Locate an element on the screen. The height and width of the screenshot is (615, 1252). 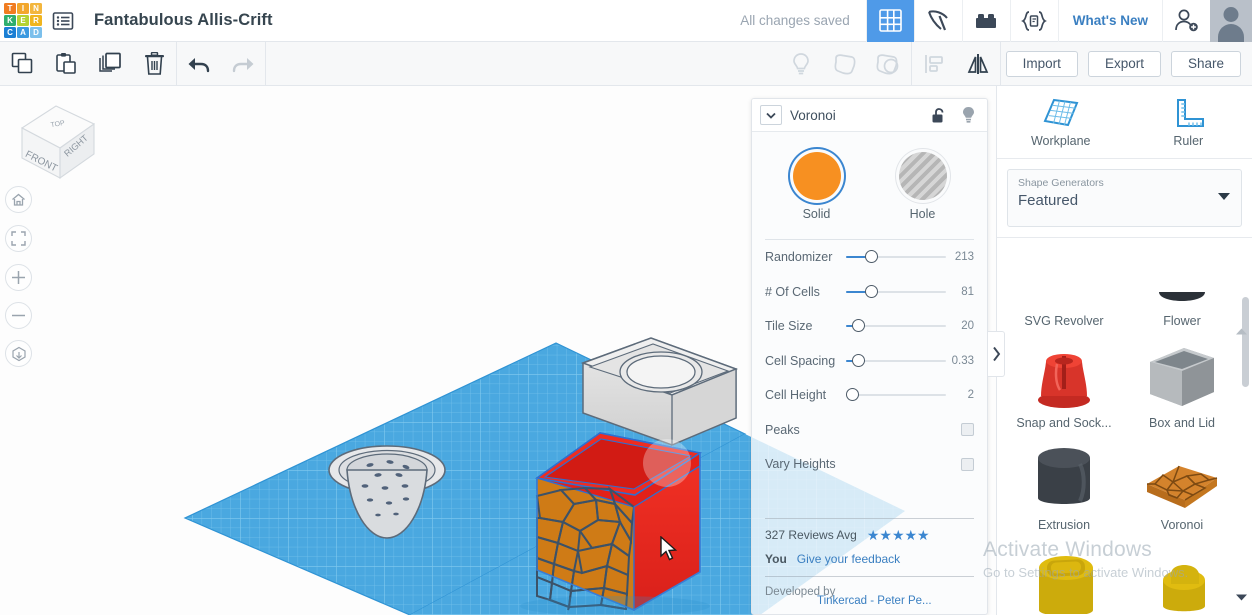
snap-socket-thumb is located at coordinates (1064, 375).